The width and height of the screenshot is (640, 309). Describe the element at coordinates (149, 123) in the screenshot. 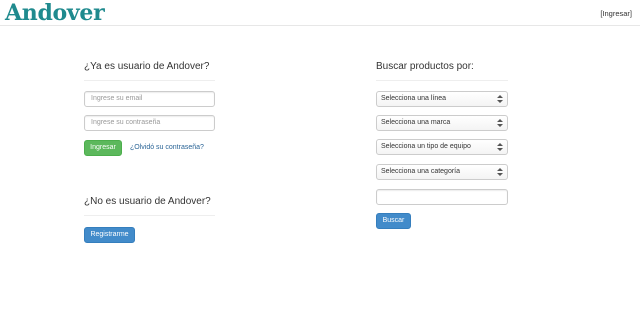

I see `password-field: Ingrese su contraseña` at that location.